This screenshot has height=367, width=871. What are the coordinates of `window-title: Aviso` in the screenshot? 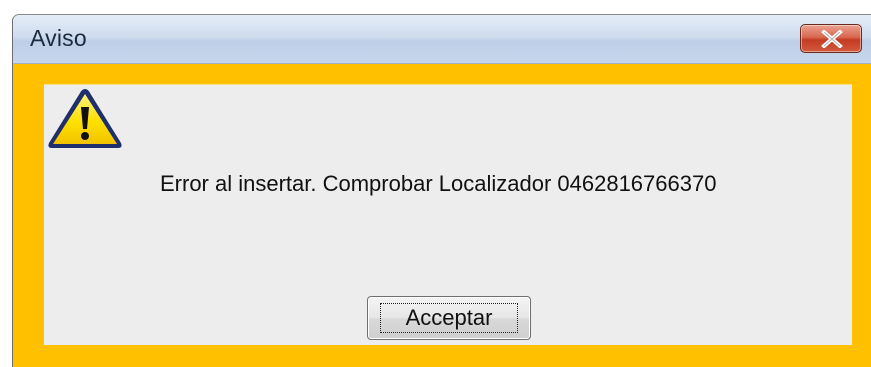 It's located at (58, 38).